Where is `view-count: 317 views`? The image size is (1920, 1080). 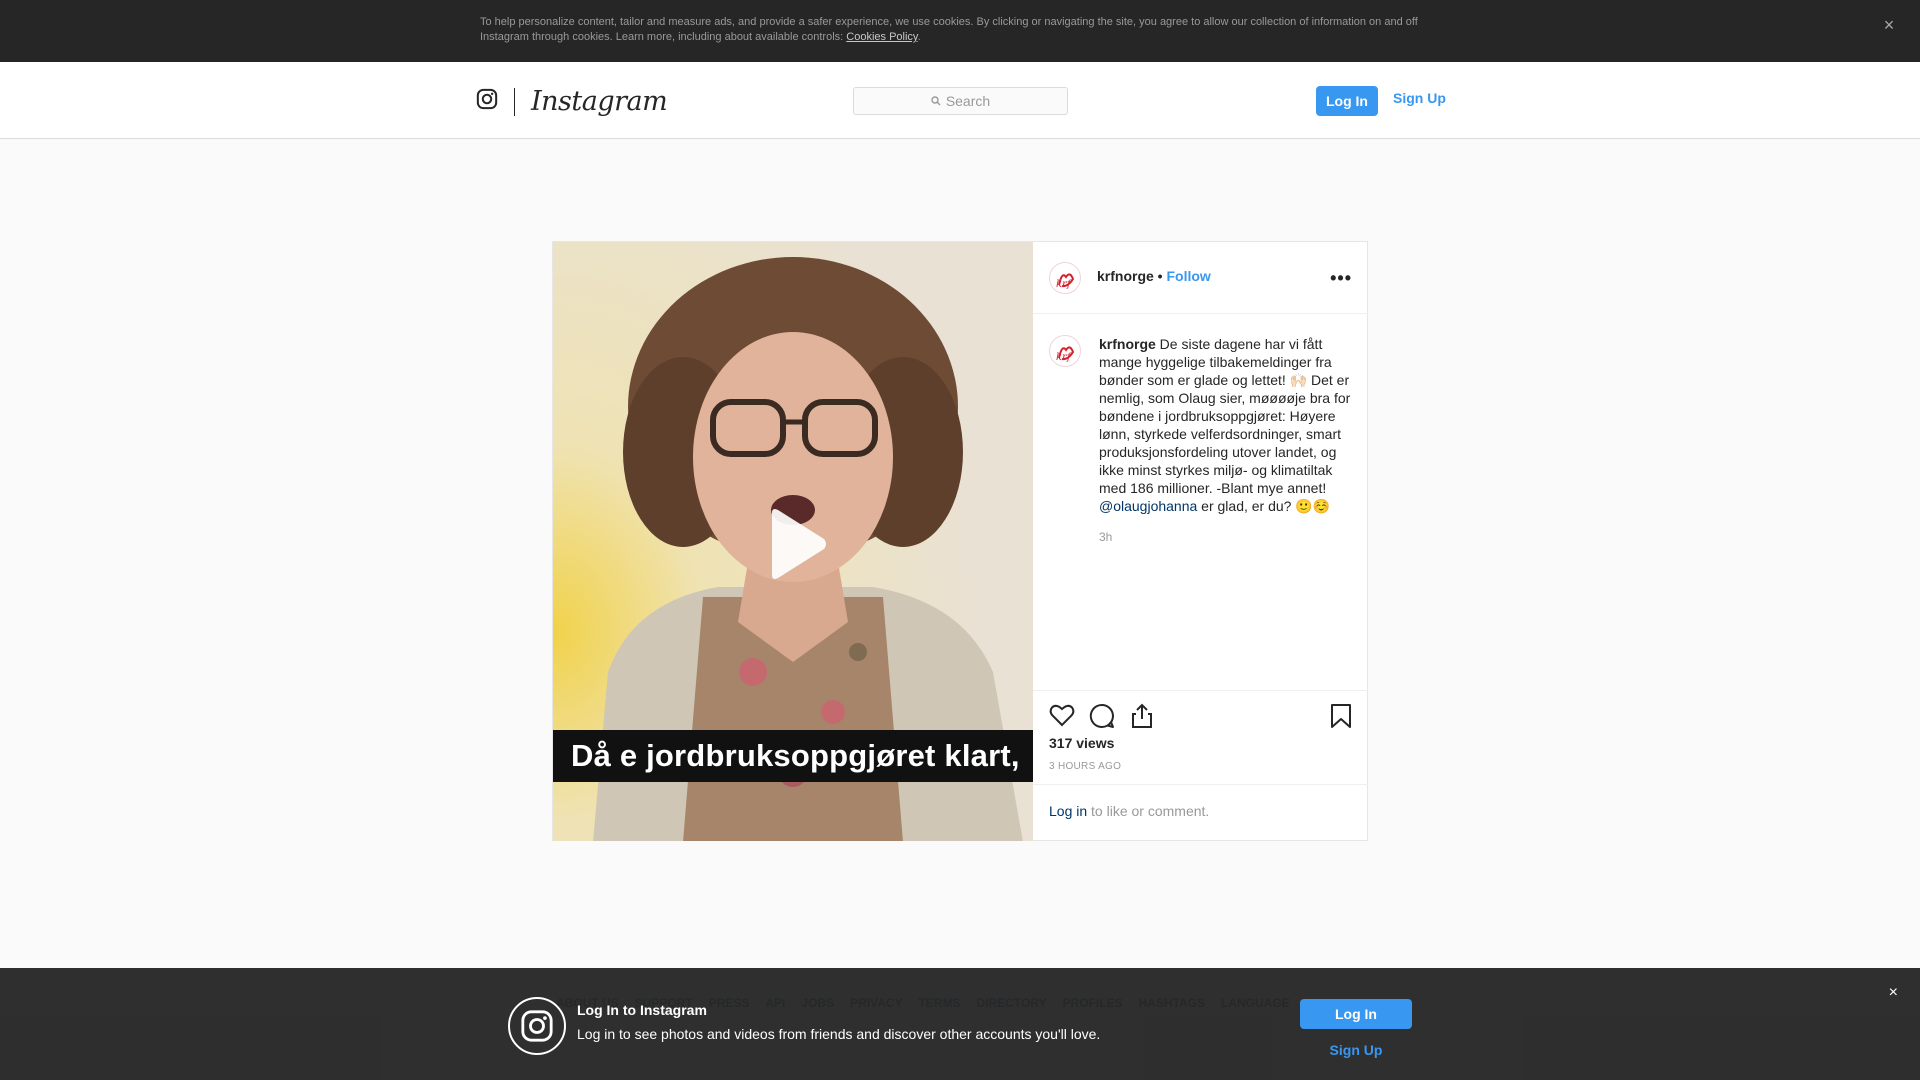 view-count: 317 views is located at coordinates (1081, 743).